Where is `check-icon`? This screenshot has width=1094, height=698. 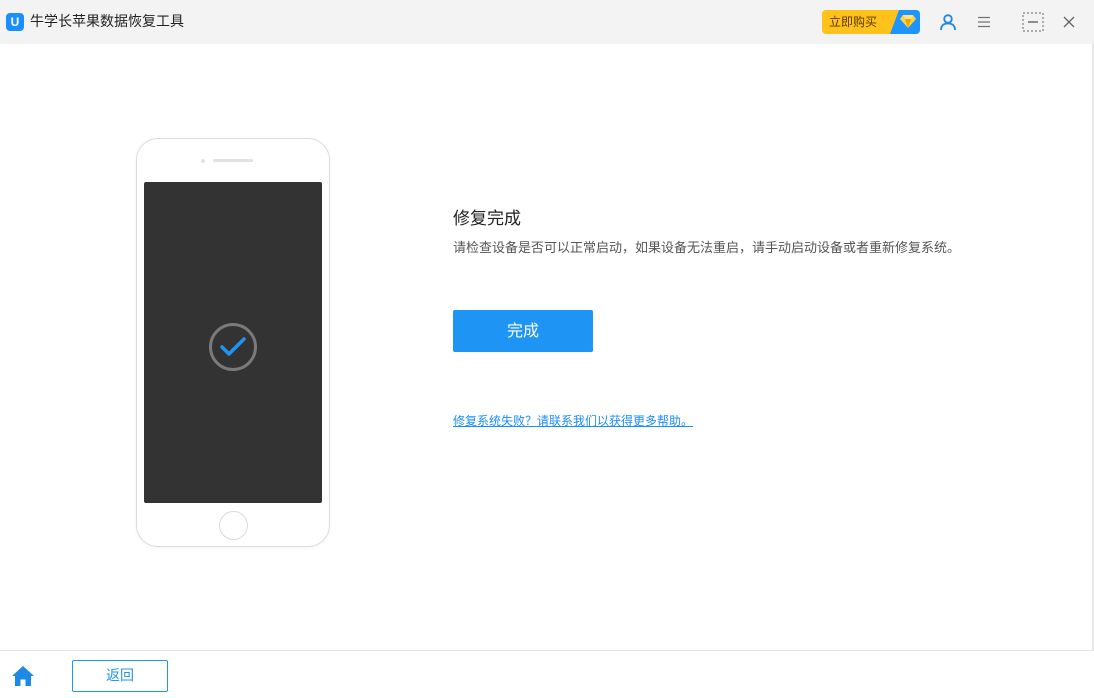
check-icon is located at coordinates (233, 347).